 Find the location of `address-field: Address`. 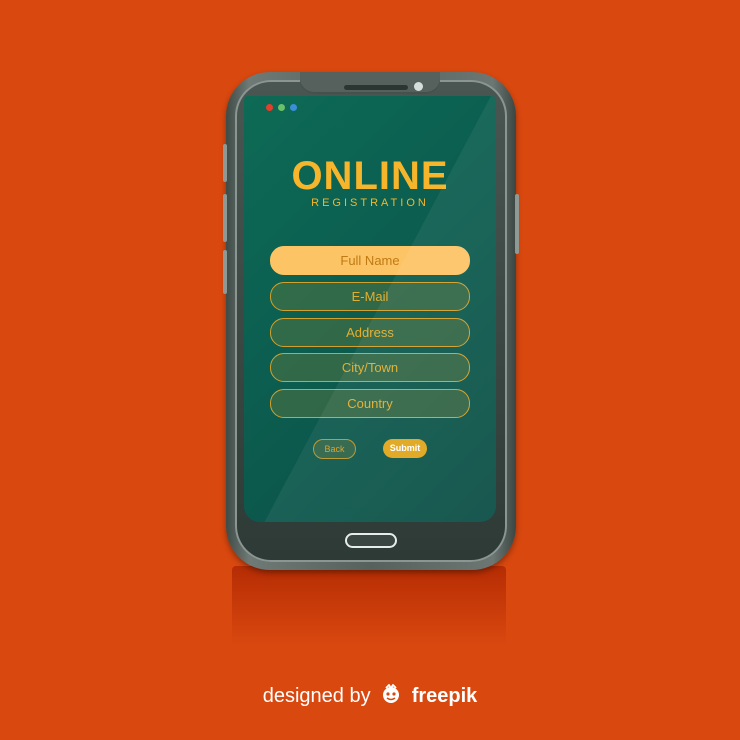

address-field: Address is located at coordinates (370, 332).